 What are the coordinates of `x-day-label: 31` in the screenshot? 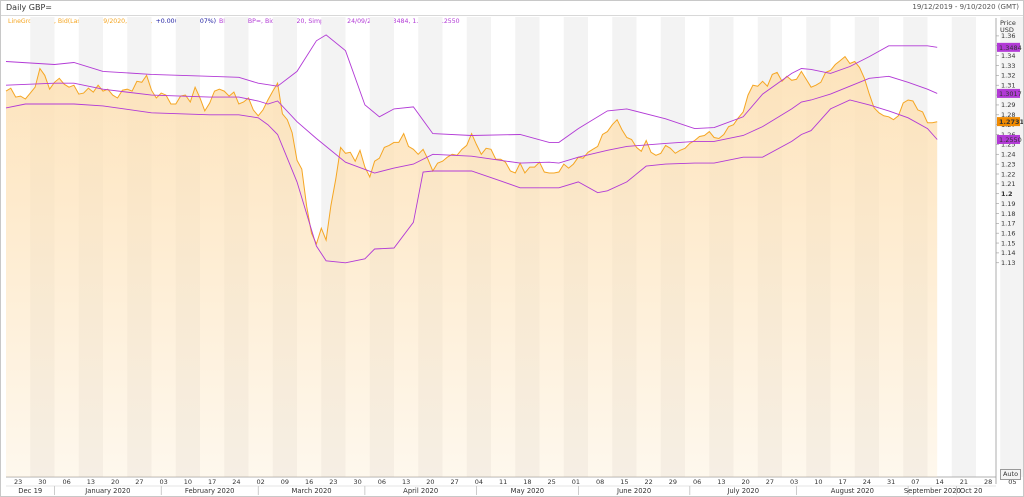 It's located at (891, 482).